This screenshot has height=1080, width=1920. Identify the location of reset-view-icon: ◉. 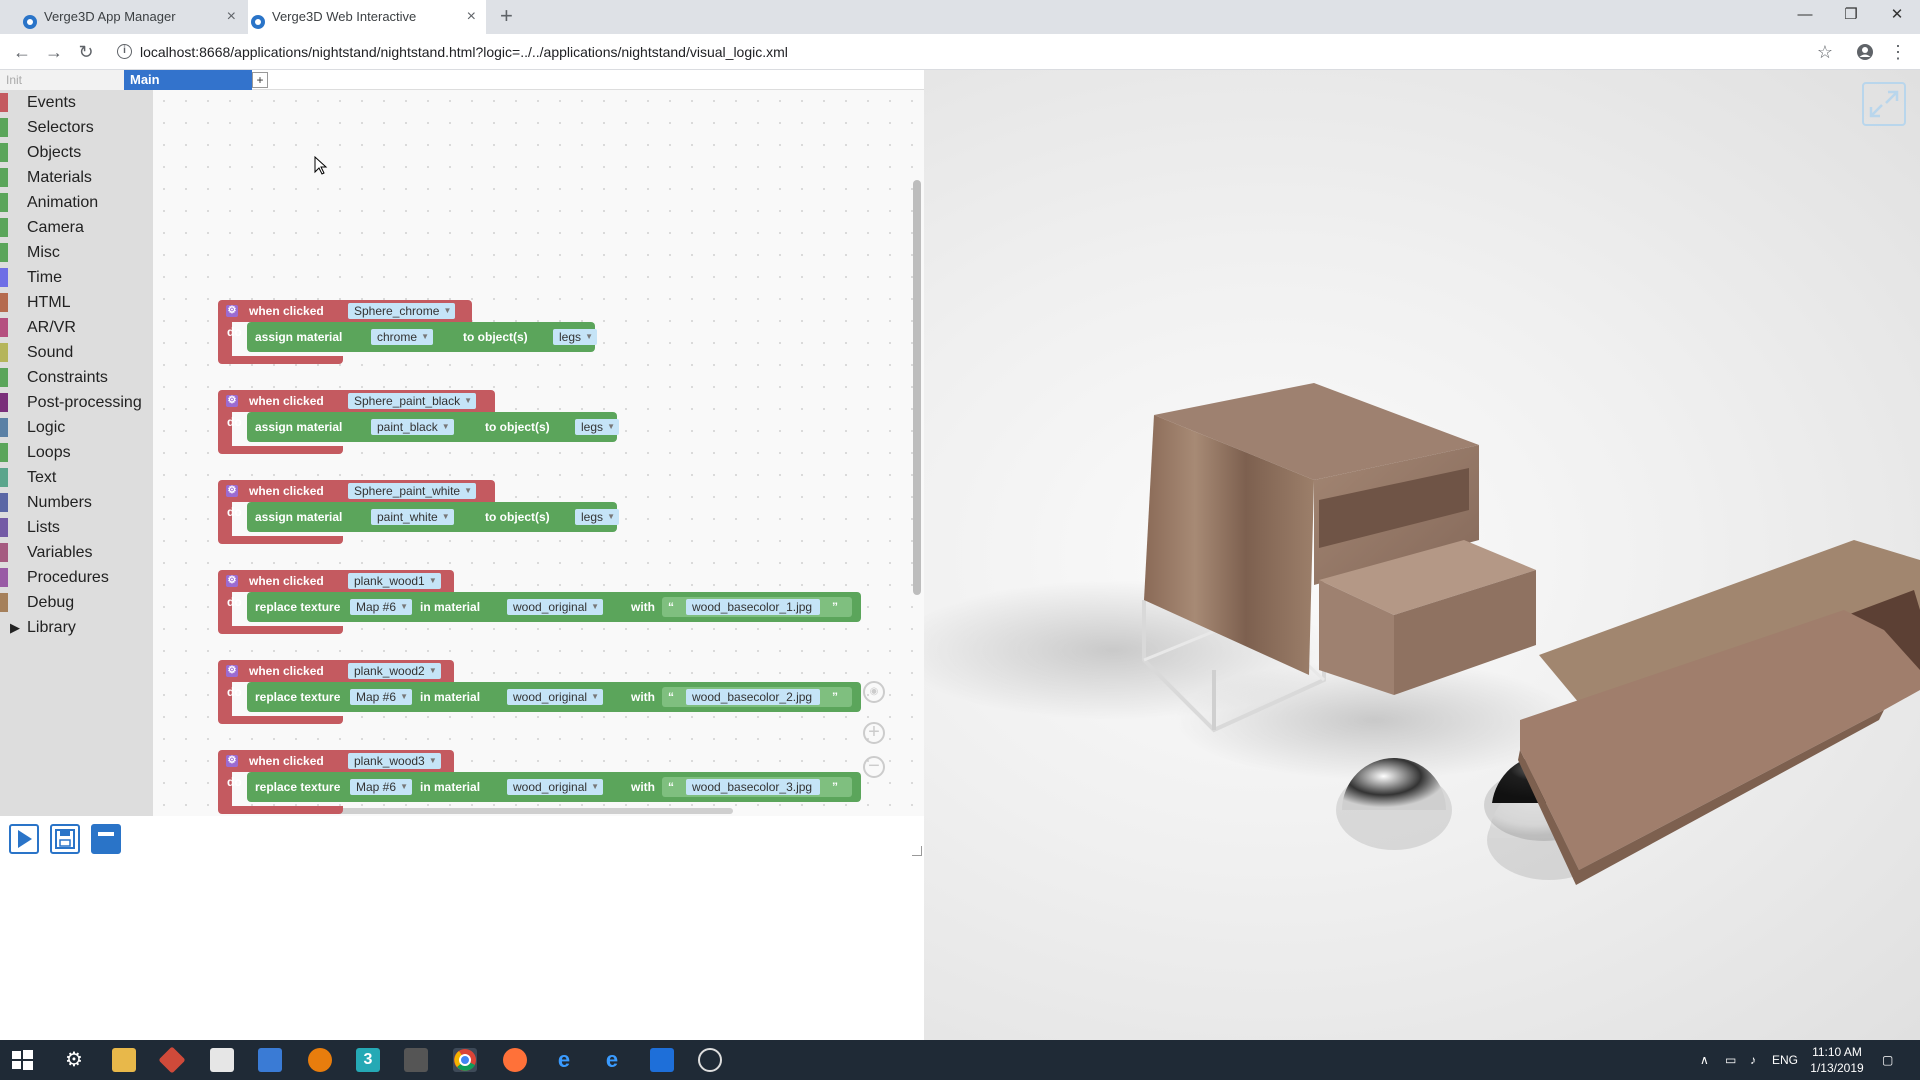
(874, 692).